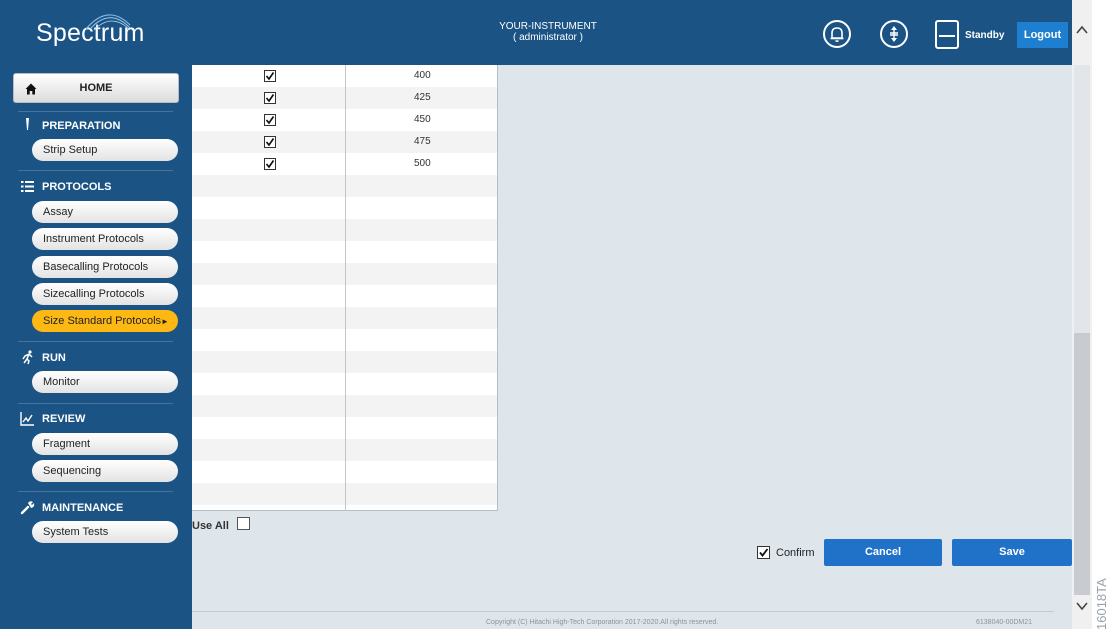 This screenshot has width=1118, height=629. I want to click on instrument-name: YOUR-INSTRUMENT, so click(548, 26).